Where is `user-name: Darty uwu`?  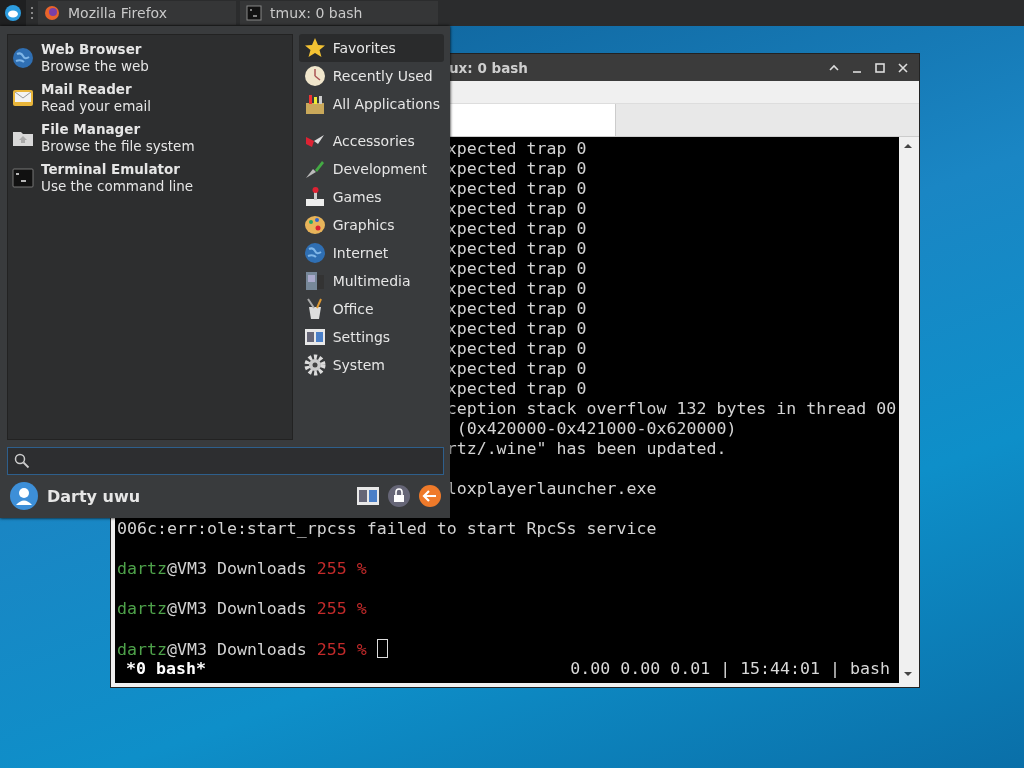 user-name: Darty uwu is located at coordinates (94, 496).